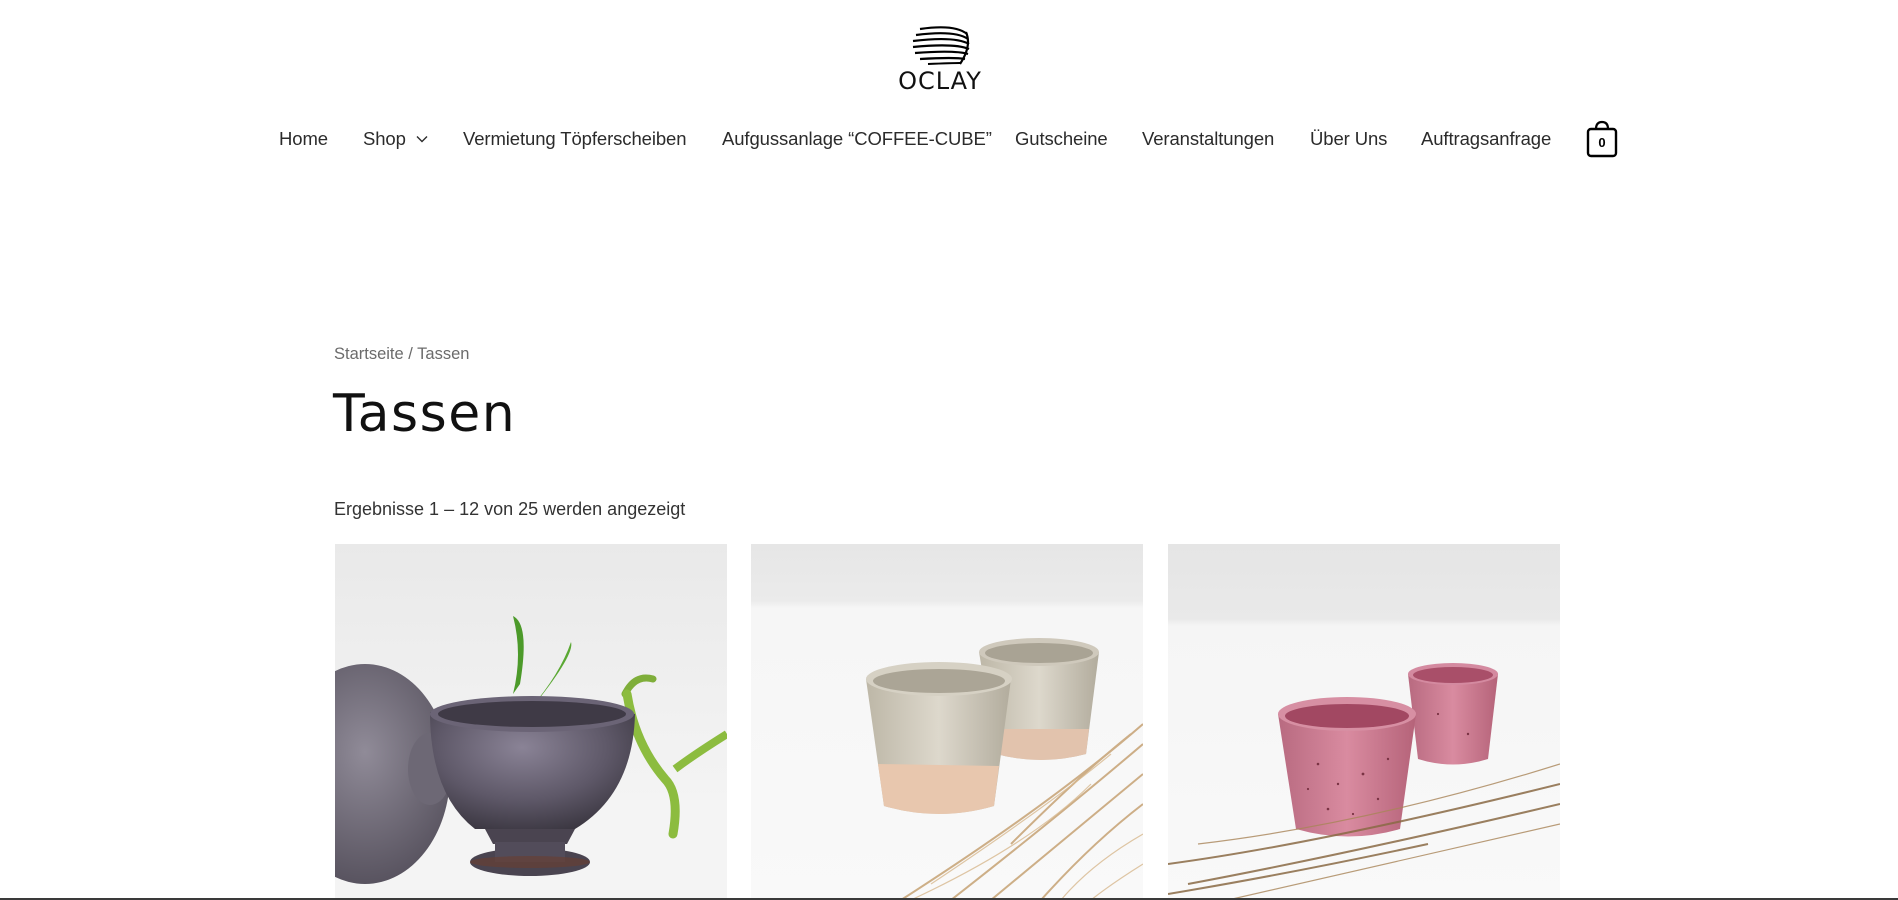  What do you see at coordinates (369, 354) in the screenshot?
I see `breadcrumb-home-link: Startseite` at bounding box center [369, 354].